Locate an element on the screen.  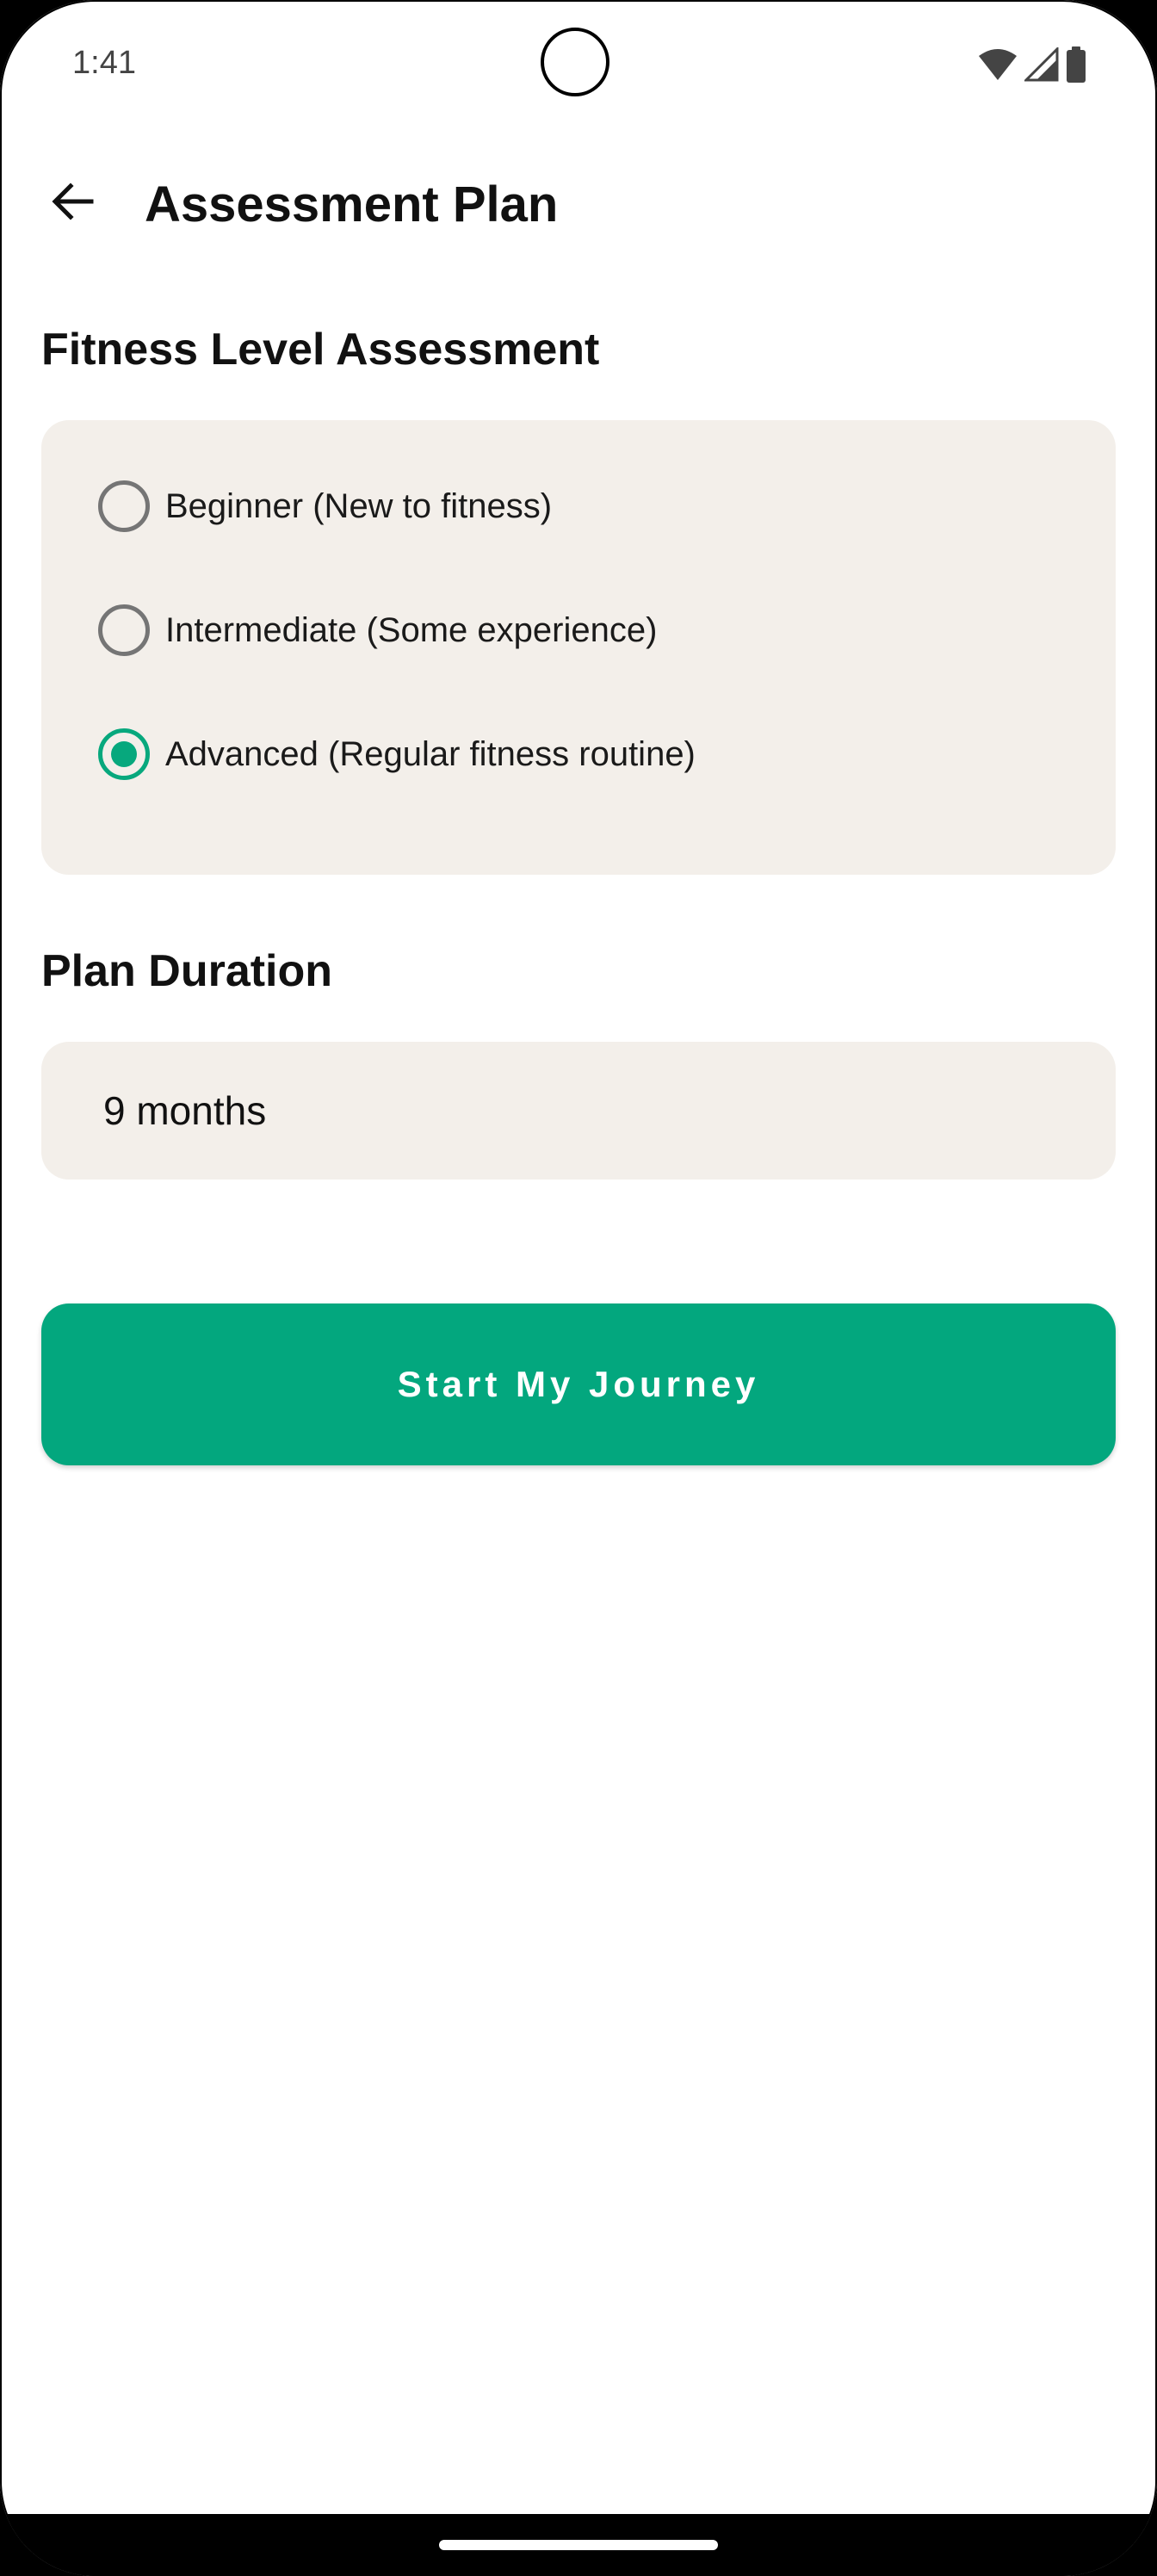
plan-duration-field: 9 months is located at coordinates (579, 1111).